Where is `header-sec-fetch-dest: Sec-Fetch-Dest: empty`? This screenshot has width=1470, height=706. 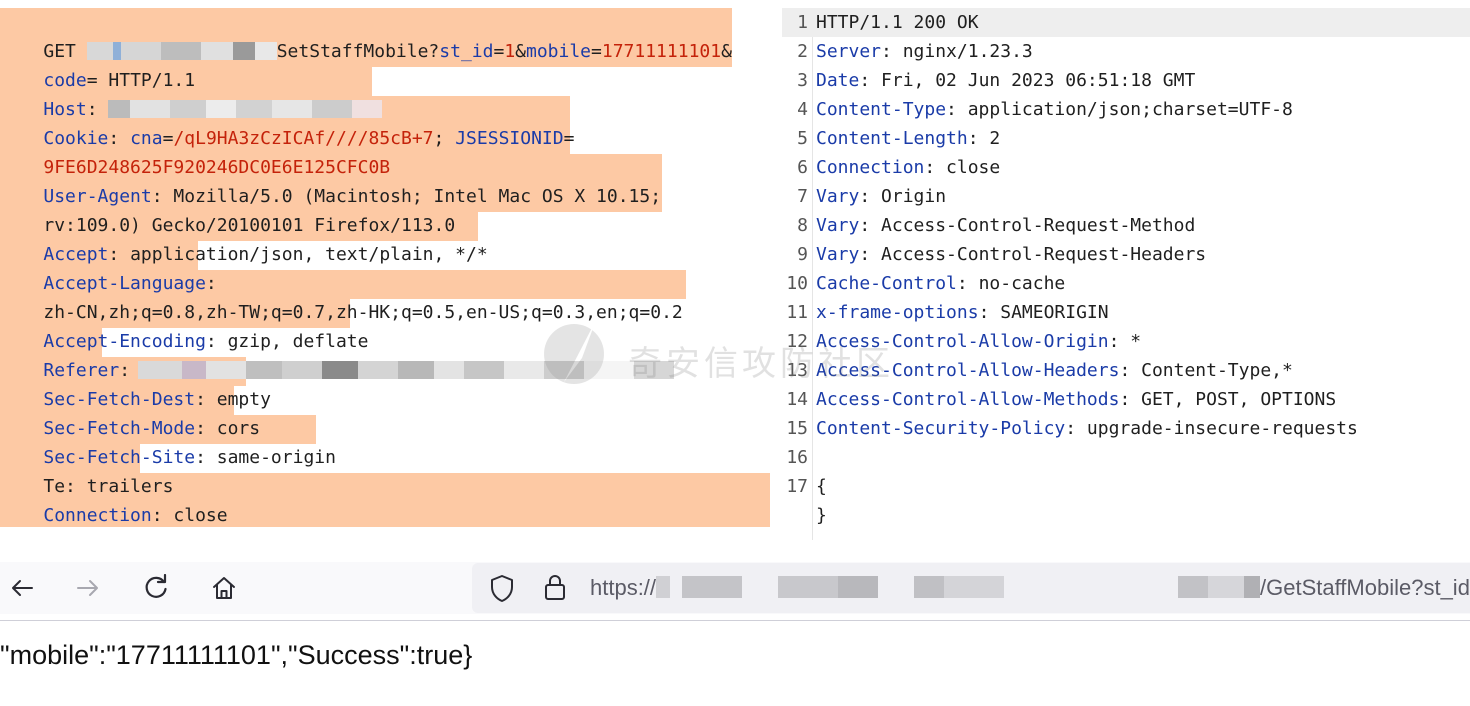
header-sec-fetch-dest: Sec-Fetch-Dest: empty is located at coordinates (157, 399).